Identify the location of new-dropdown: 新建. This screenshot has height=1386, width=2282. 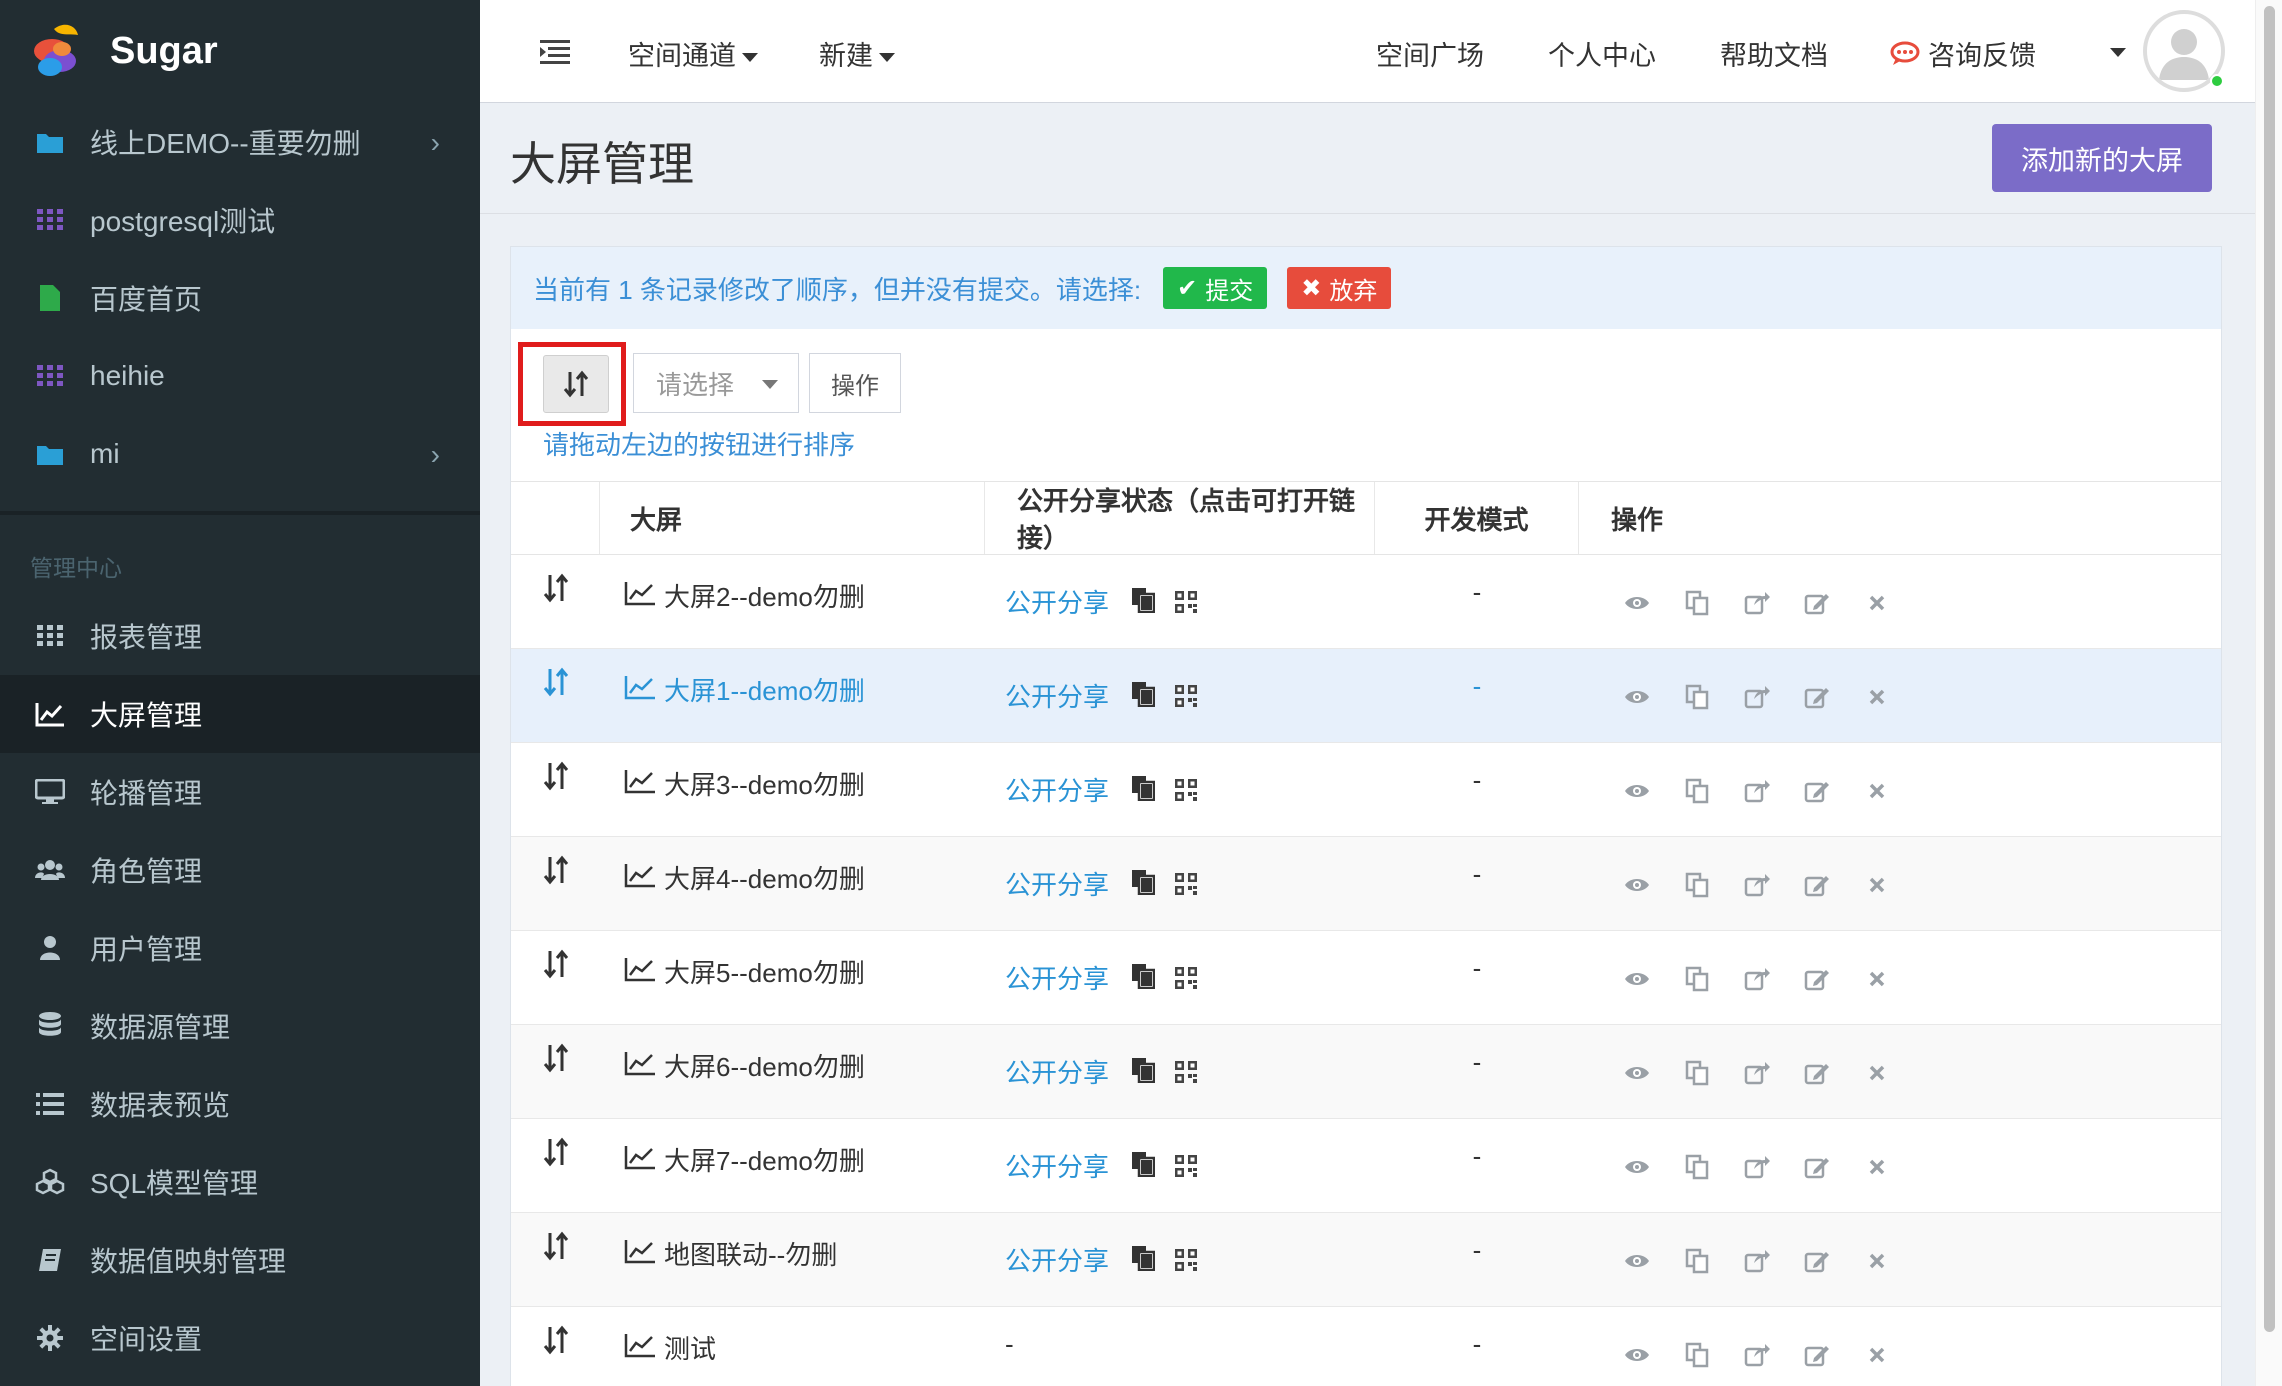
(857, 53).